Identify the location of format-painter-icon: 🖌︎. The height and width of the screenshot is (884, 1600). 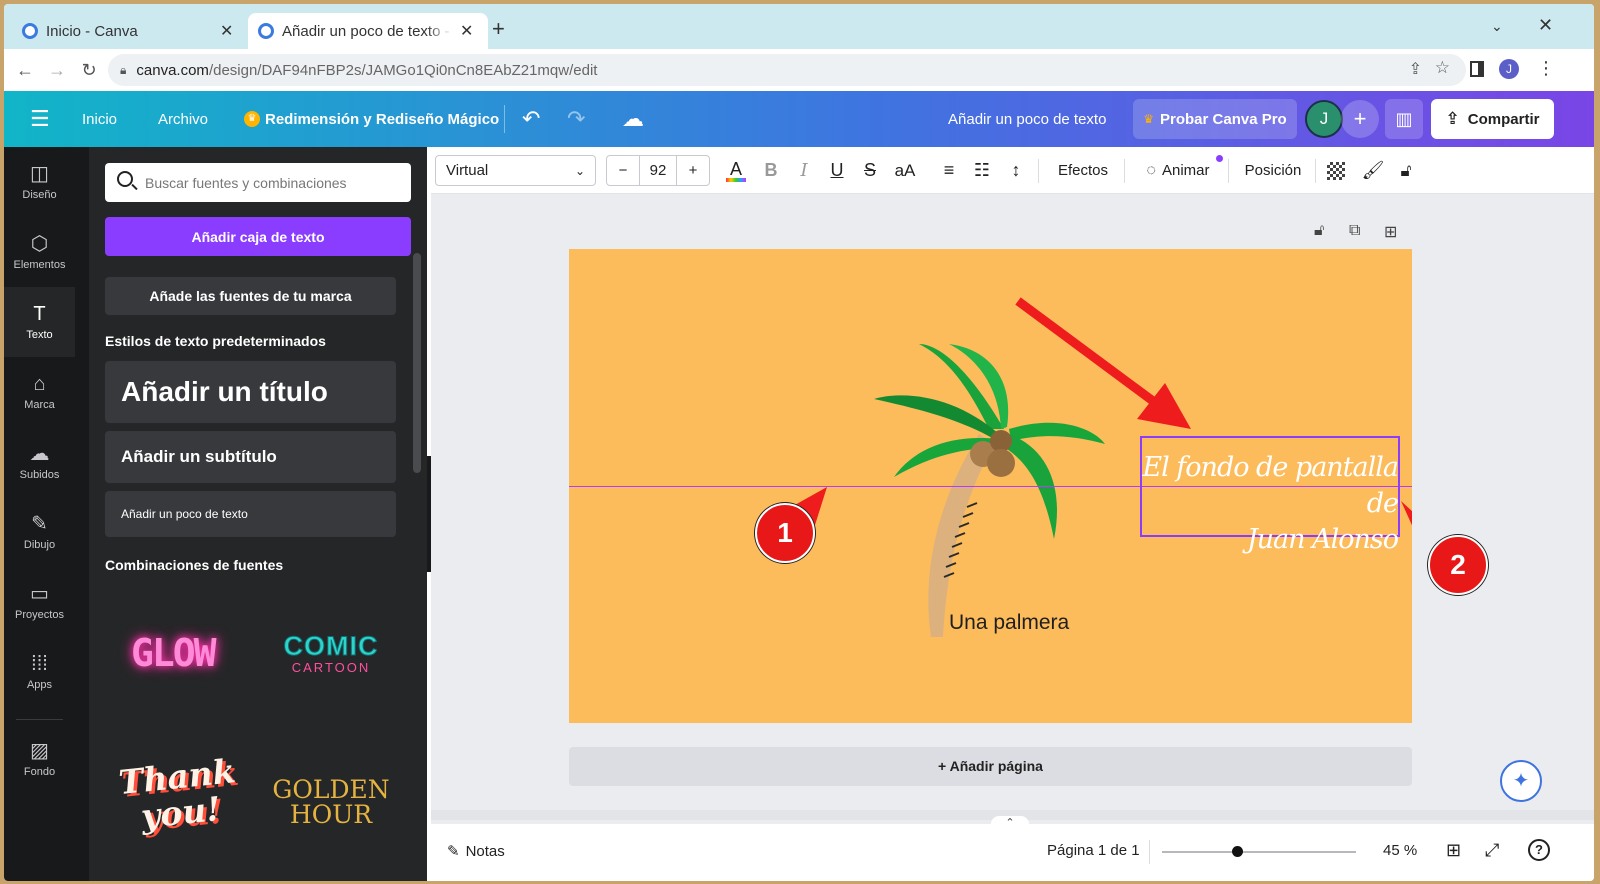
(1373, 170).